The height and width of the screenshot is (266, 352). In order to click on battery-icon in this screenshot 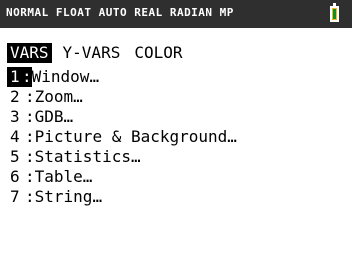, I will do `click(334, 12)`.